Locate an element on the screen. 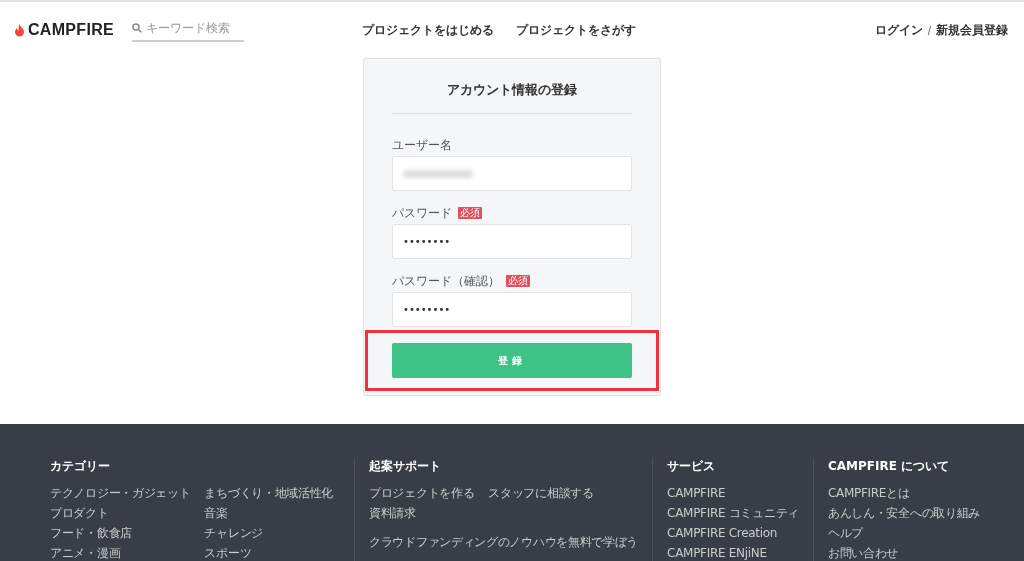  search-input: キーワード検索 is located at coordinates (190, 27).